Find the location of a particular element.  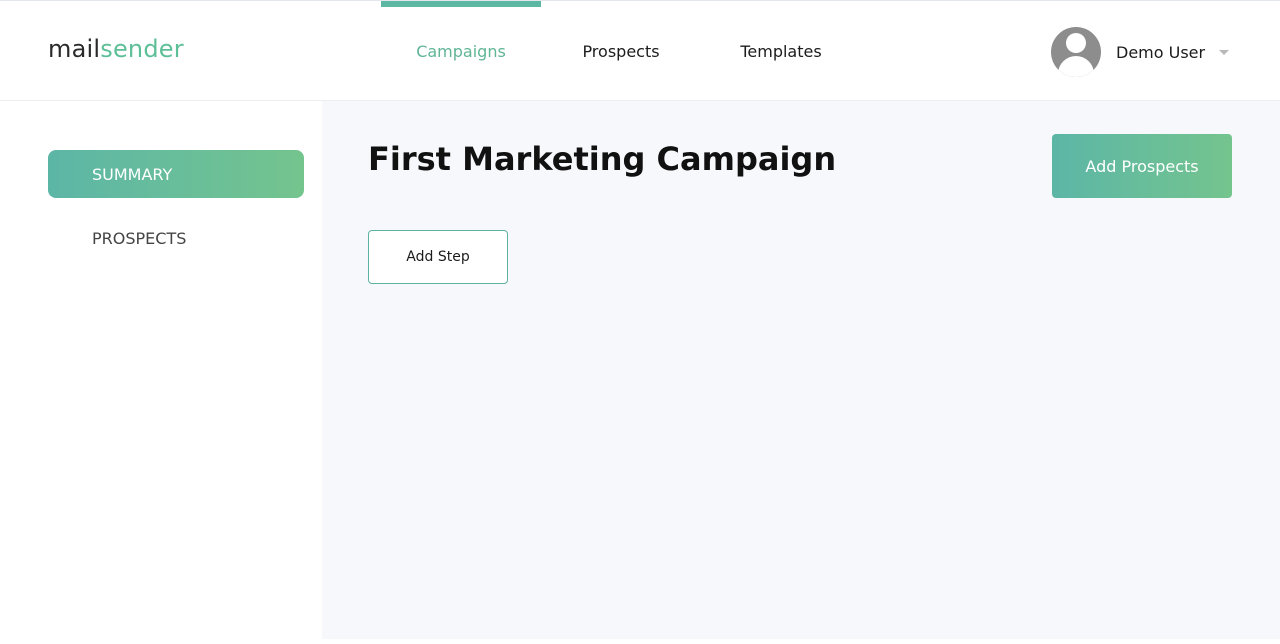

sidebar-item-label: SUMMARY is located at coordinates (132, 174).